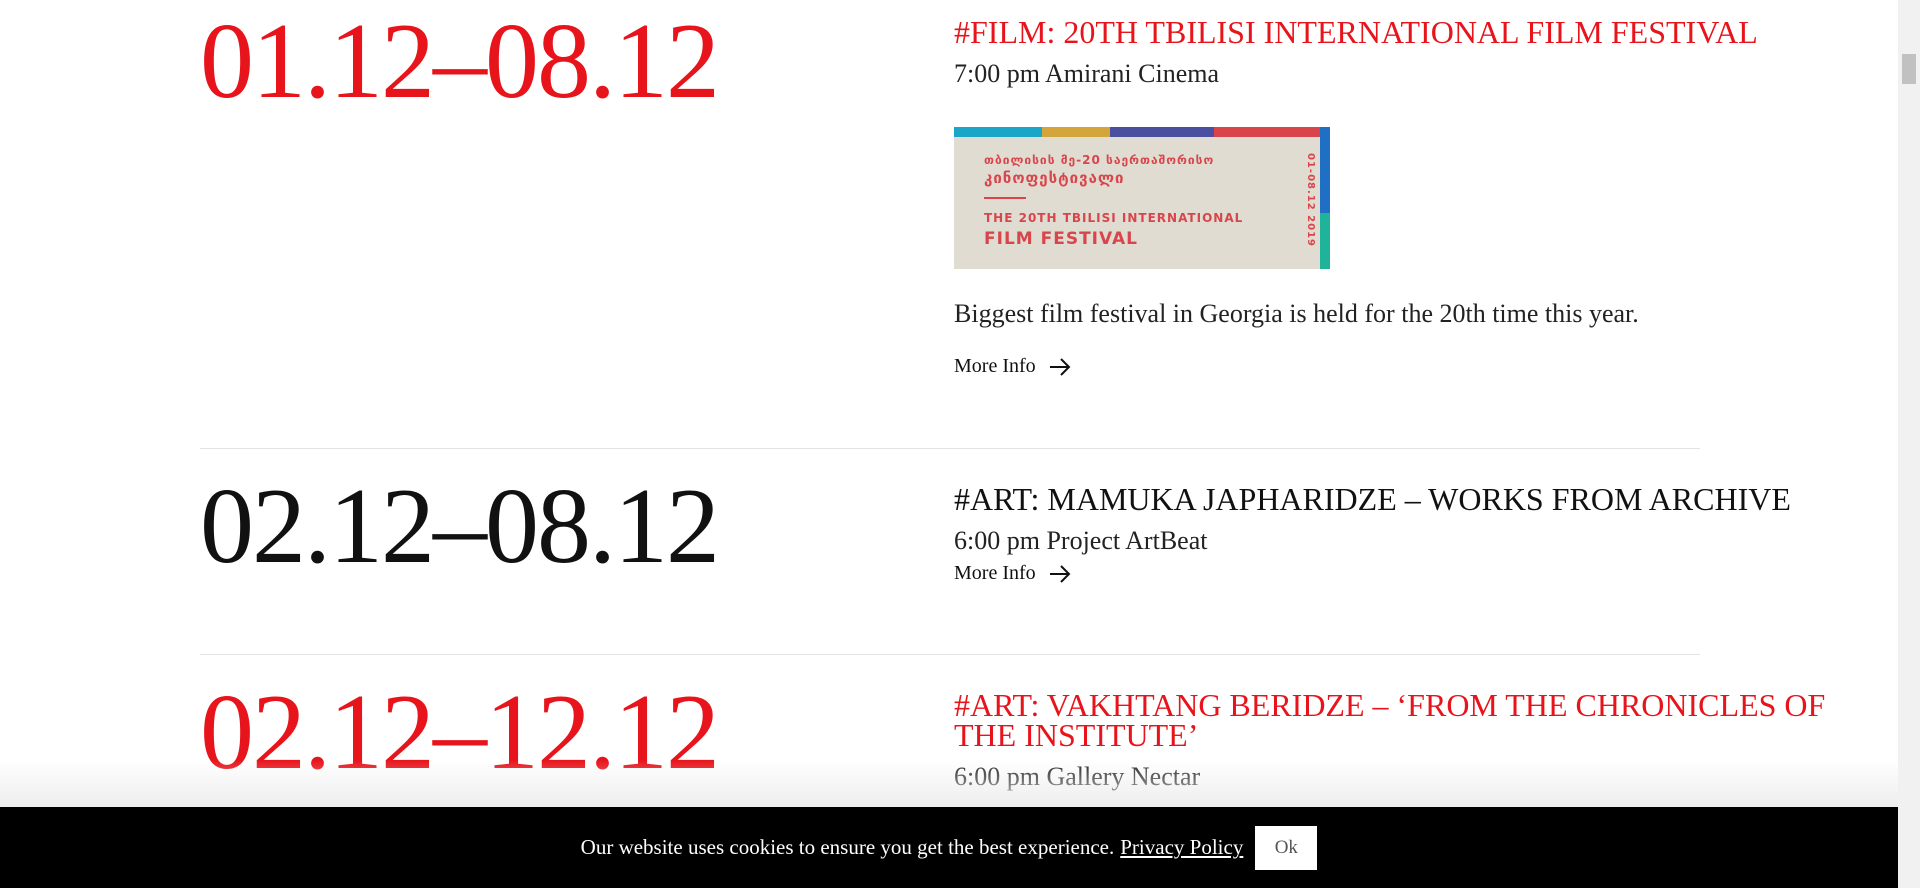 The image size is (1920, 888). What do you see at coordinates (1909, 69) in the screenshot?
I see `scrollbar-thumb` at bounding box center [1909, 69].